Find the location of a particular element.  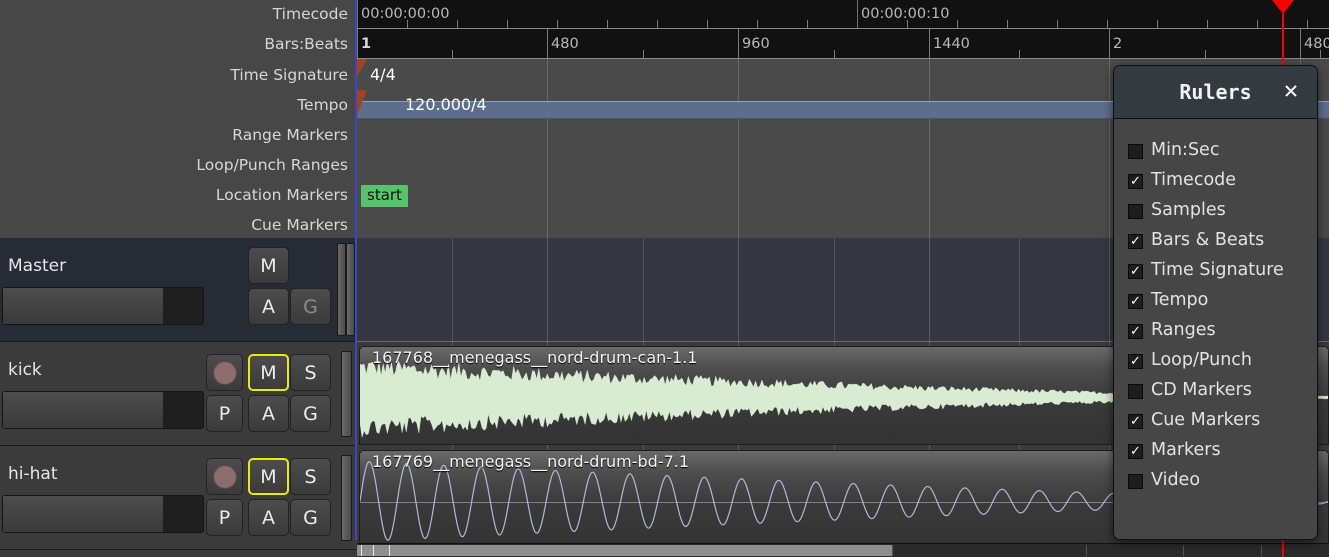

ruler-option-time-signature: Time Signature is located at coordinates (1206, 271).